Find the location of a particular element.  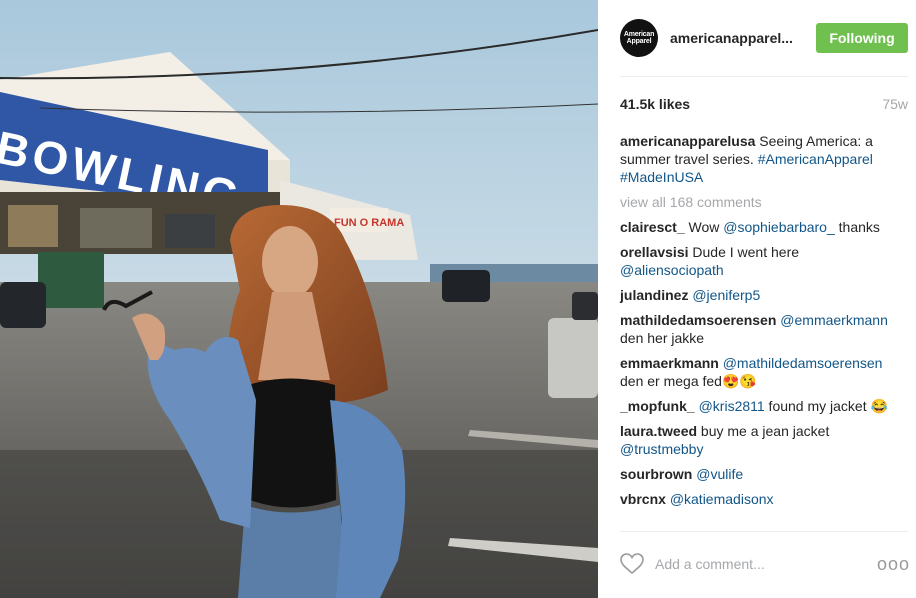

avatar-text-line1: American is located at coordinates (639, 34).